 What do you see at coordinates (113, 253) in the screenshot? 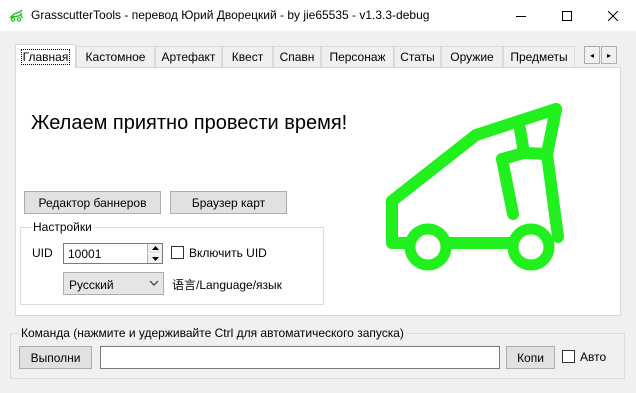
I see `uid-stepper: 10001` at bounding box center [113, 253].